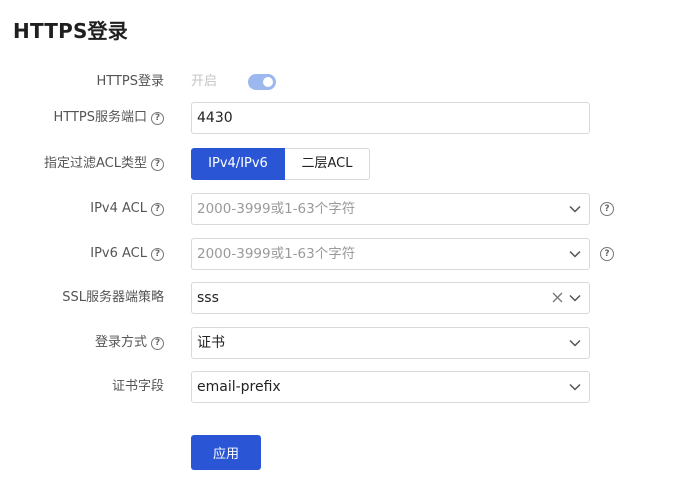 This screenshot has height=491, width=674. Describe the element at coordinates (130, 81) in the screenshot. I see `https-login-label: HTTPS登录` at that location.